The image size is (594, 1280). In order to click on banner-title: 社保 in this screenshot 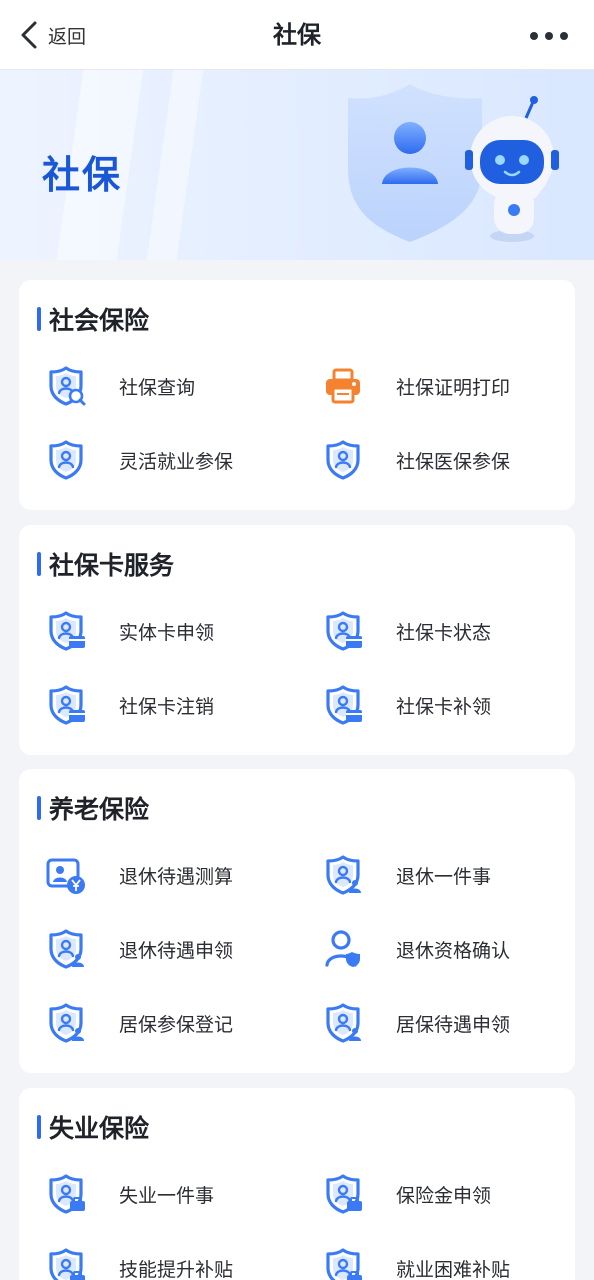, I will do `click(82, 175)`.